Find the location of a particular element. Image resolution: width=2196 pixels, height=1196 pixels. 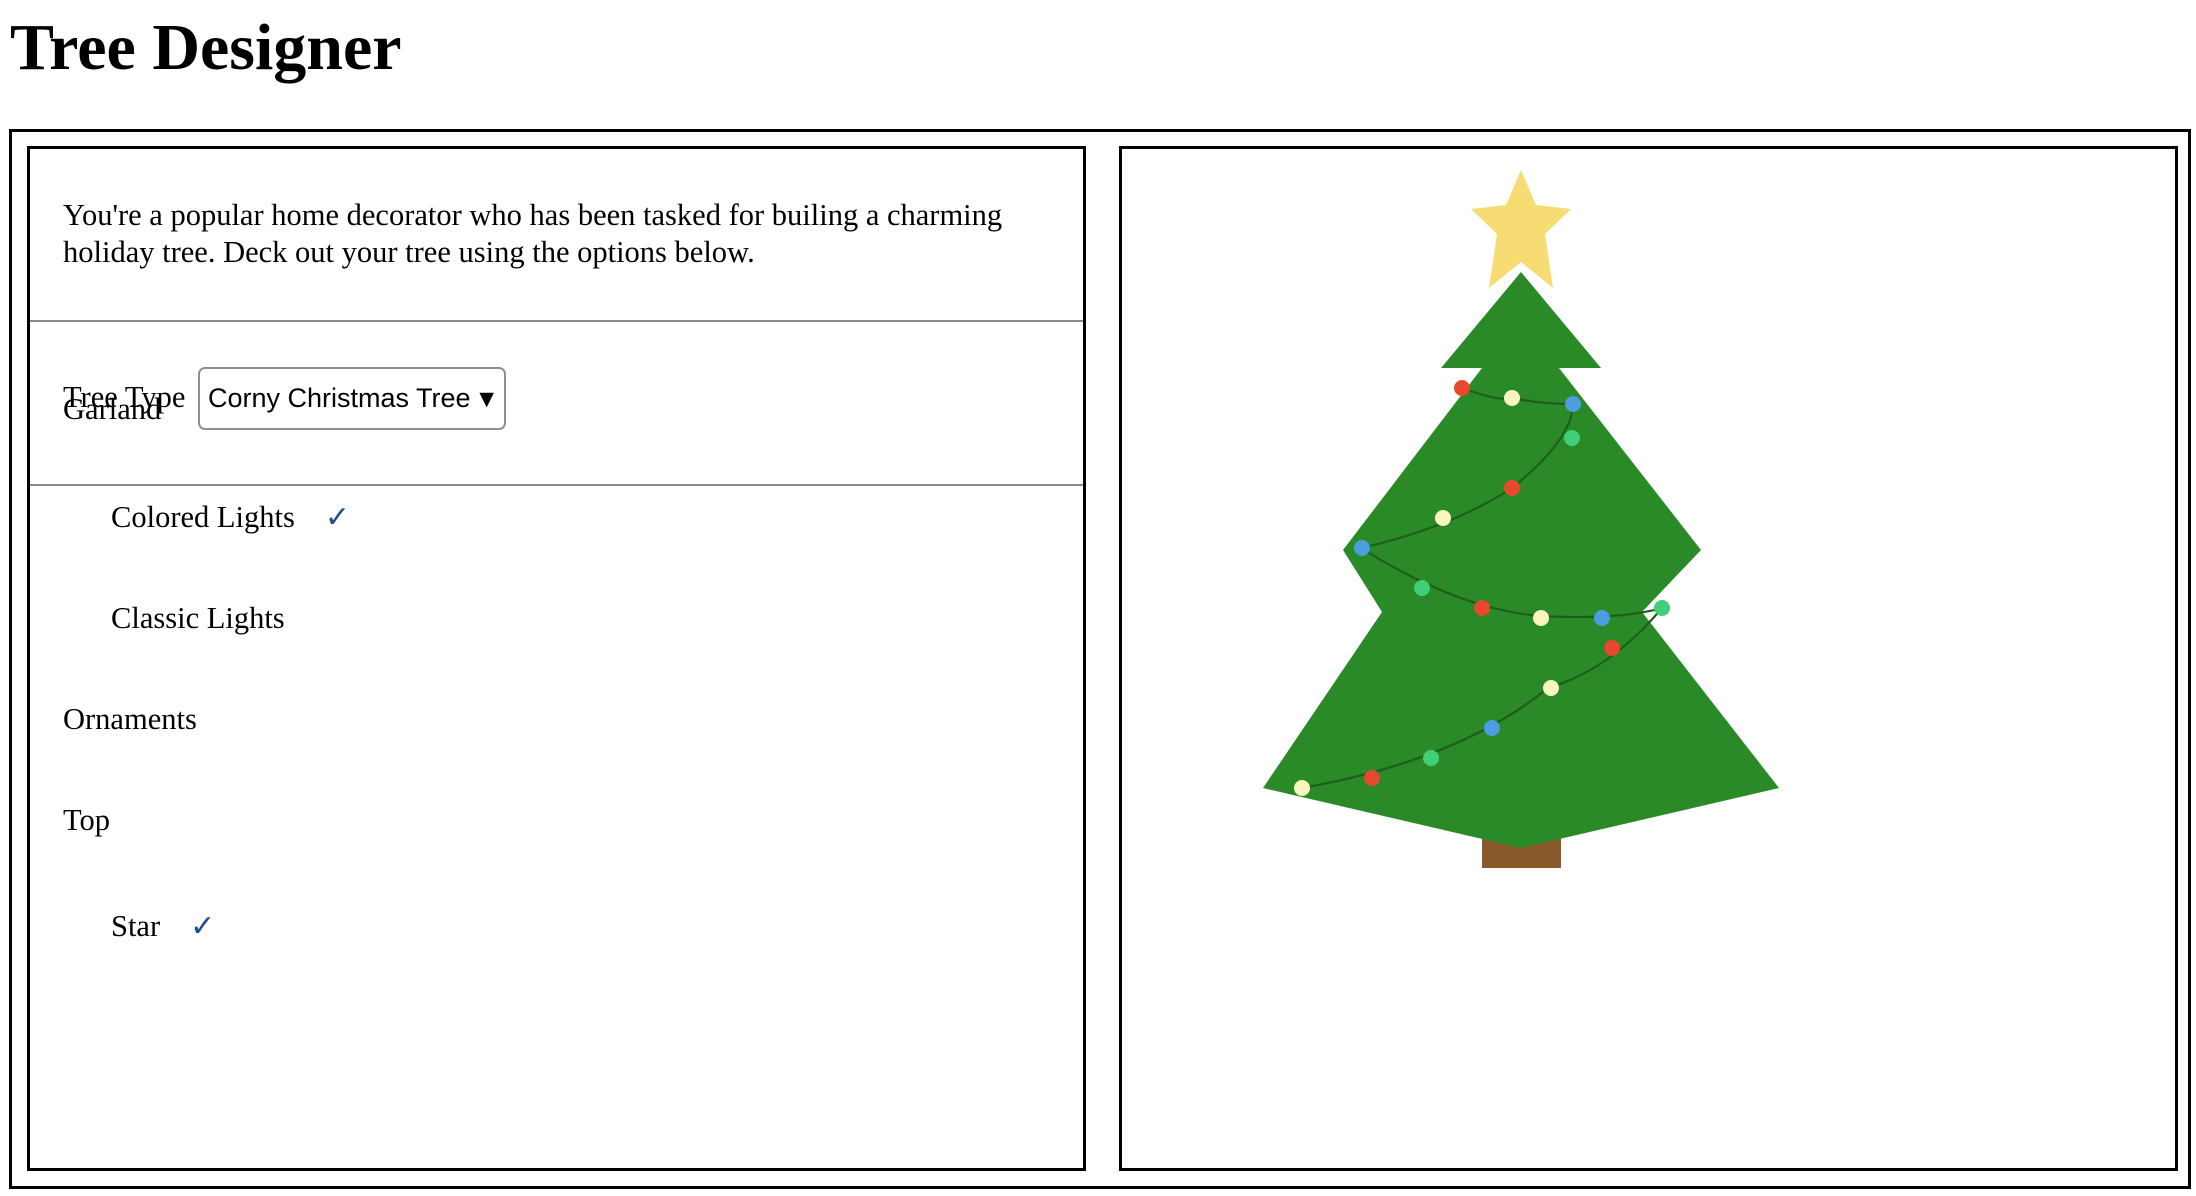

option-label: Classic Lights is located at coordinates (198, 618).